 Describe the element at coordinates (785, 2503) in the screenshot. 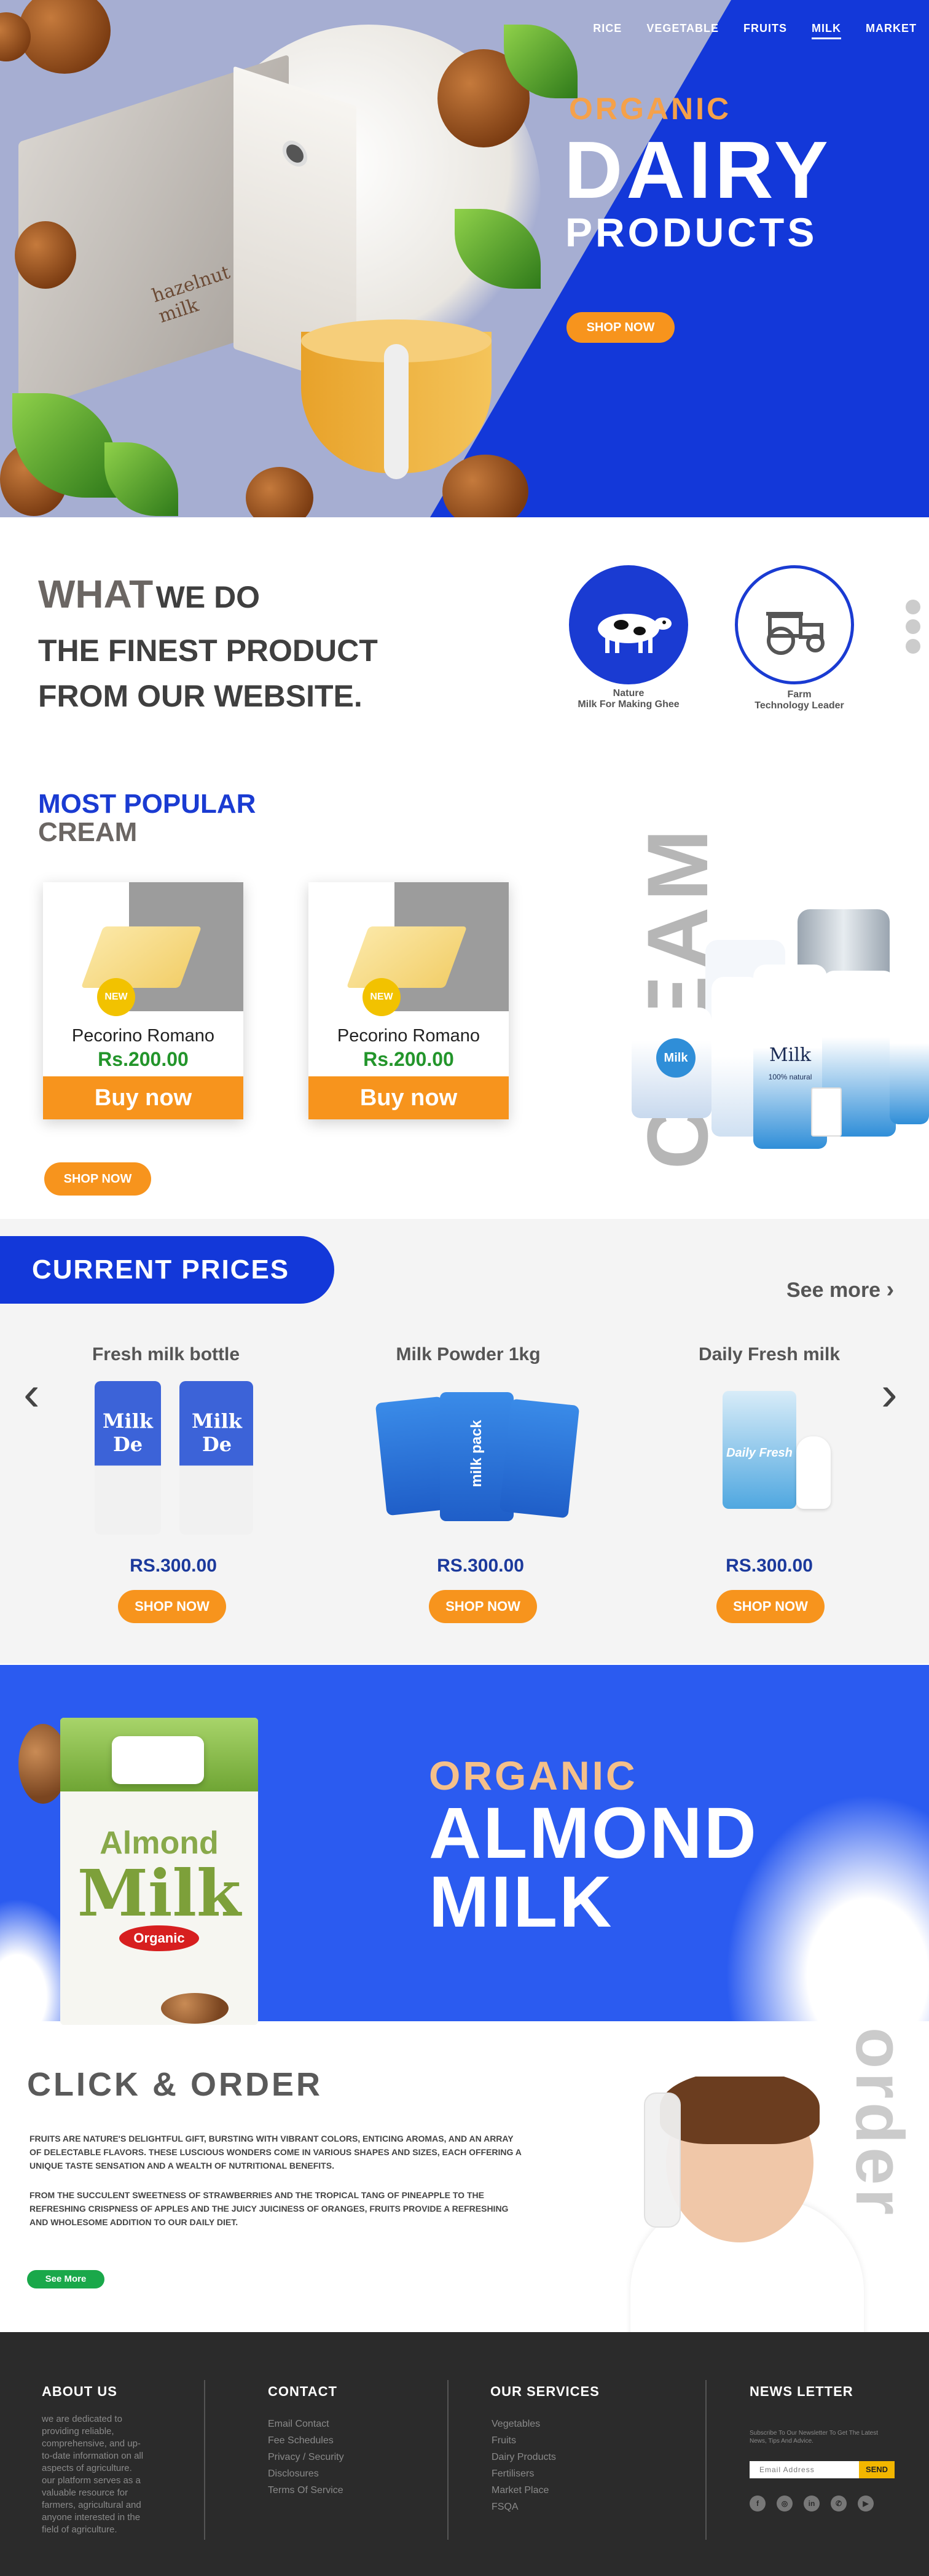

I see `instagram-icon: ◎` at that location.